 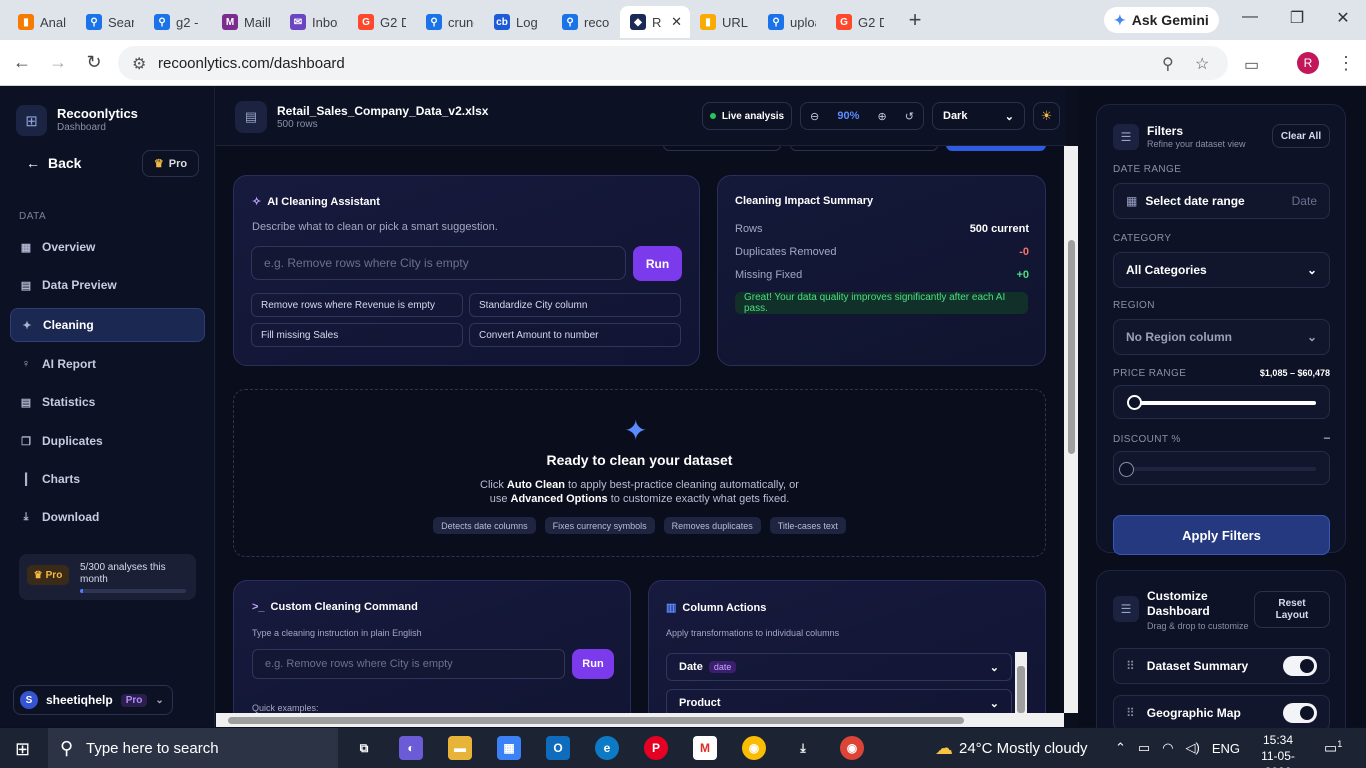 I want to click on meet-icon: ▭, so click(x=1144, y=748).